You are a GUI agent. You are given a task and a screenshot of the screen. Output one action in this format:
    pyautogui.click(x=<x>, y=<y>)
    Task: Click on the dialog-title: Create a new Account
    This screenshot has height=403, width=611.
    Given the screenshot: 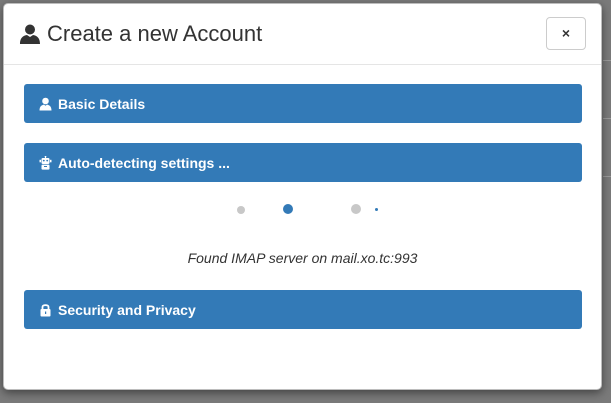 What is the action you would take?
    pyautogui.click(x=140, y=34)
    